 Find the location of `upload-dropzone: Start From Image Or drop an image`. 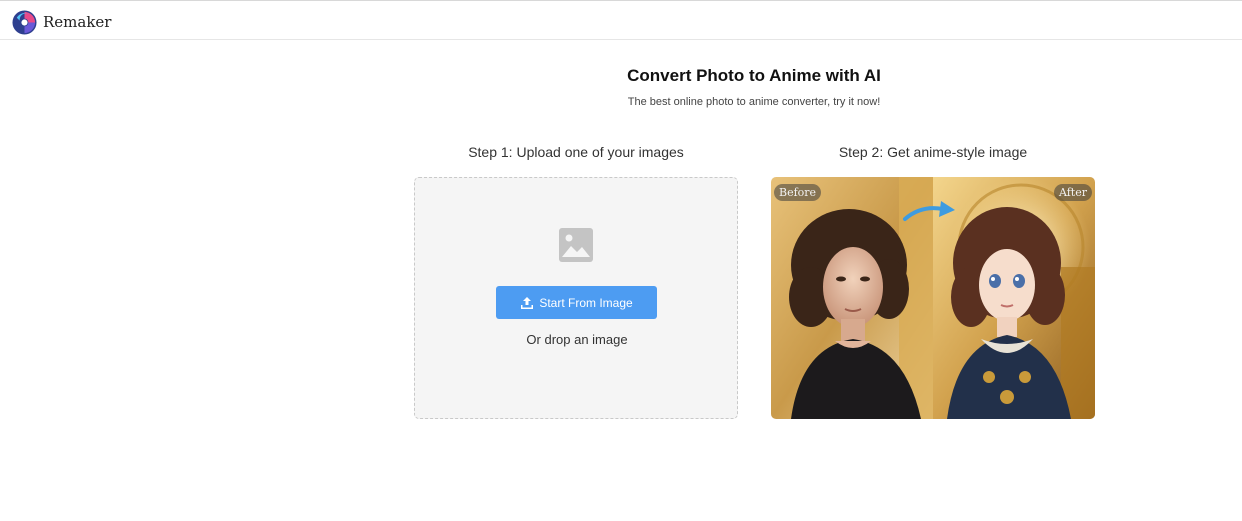

upload-dropzone: Start From Image Or drop an image is located at coordinates (576, 298).